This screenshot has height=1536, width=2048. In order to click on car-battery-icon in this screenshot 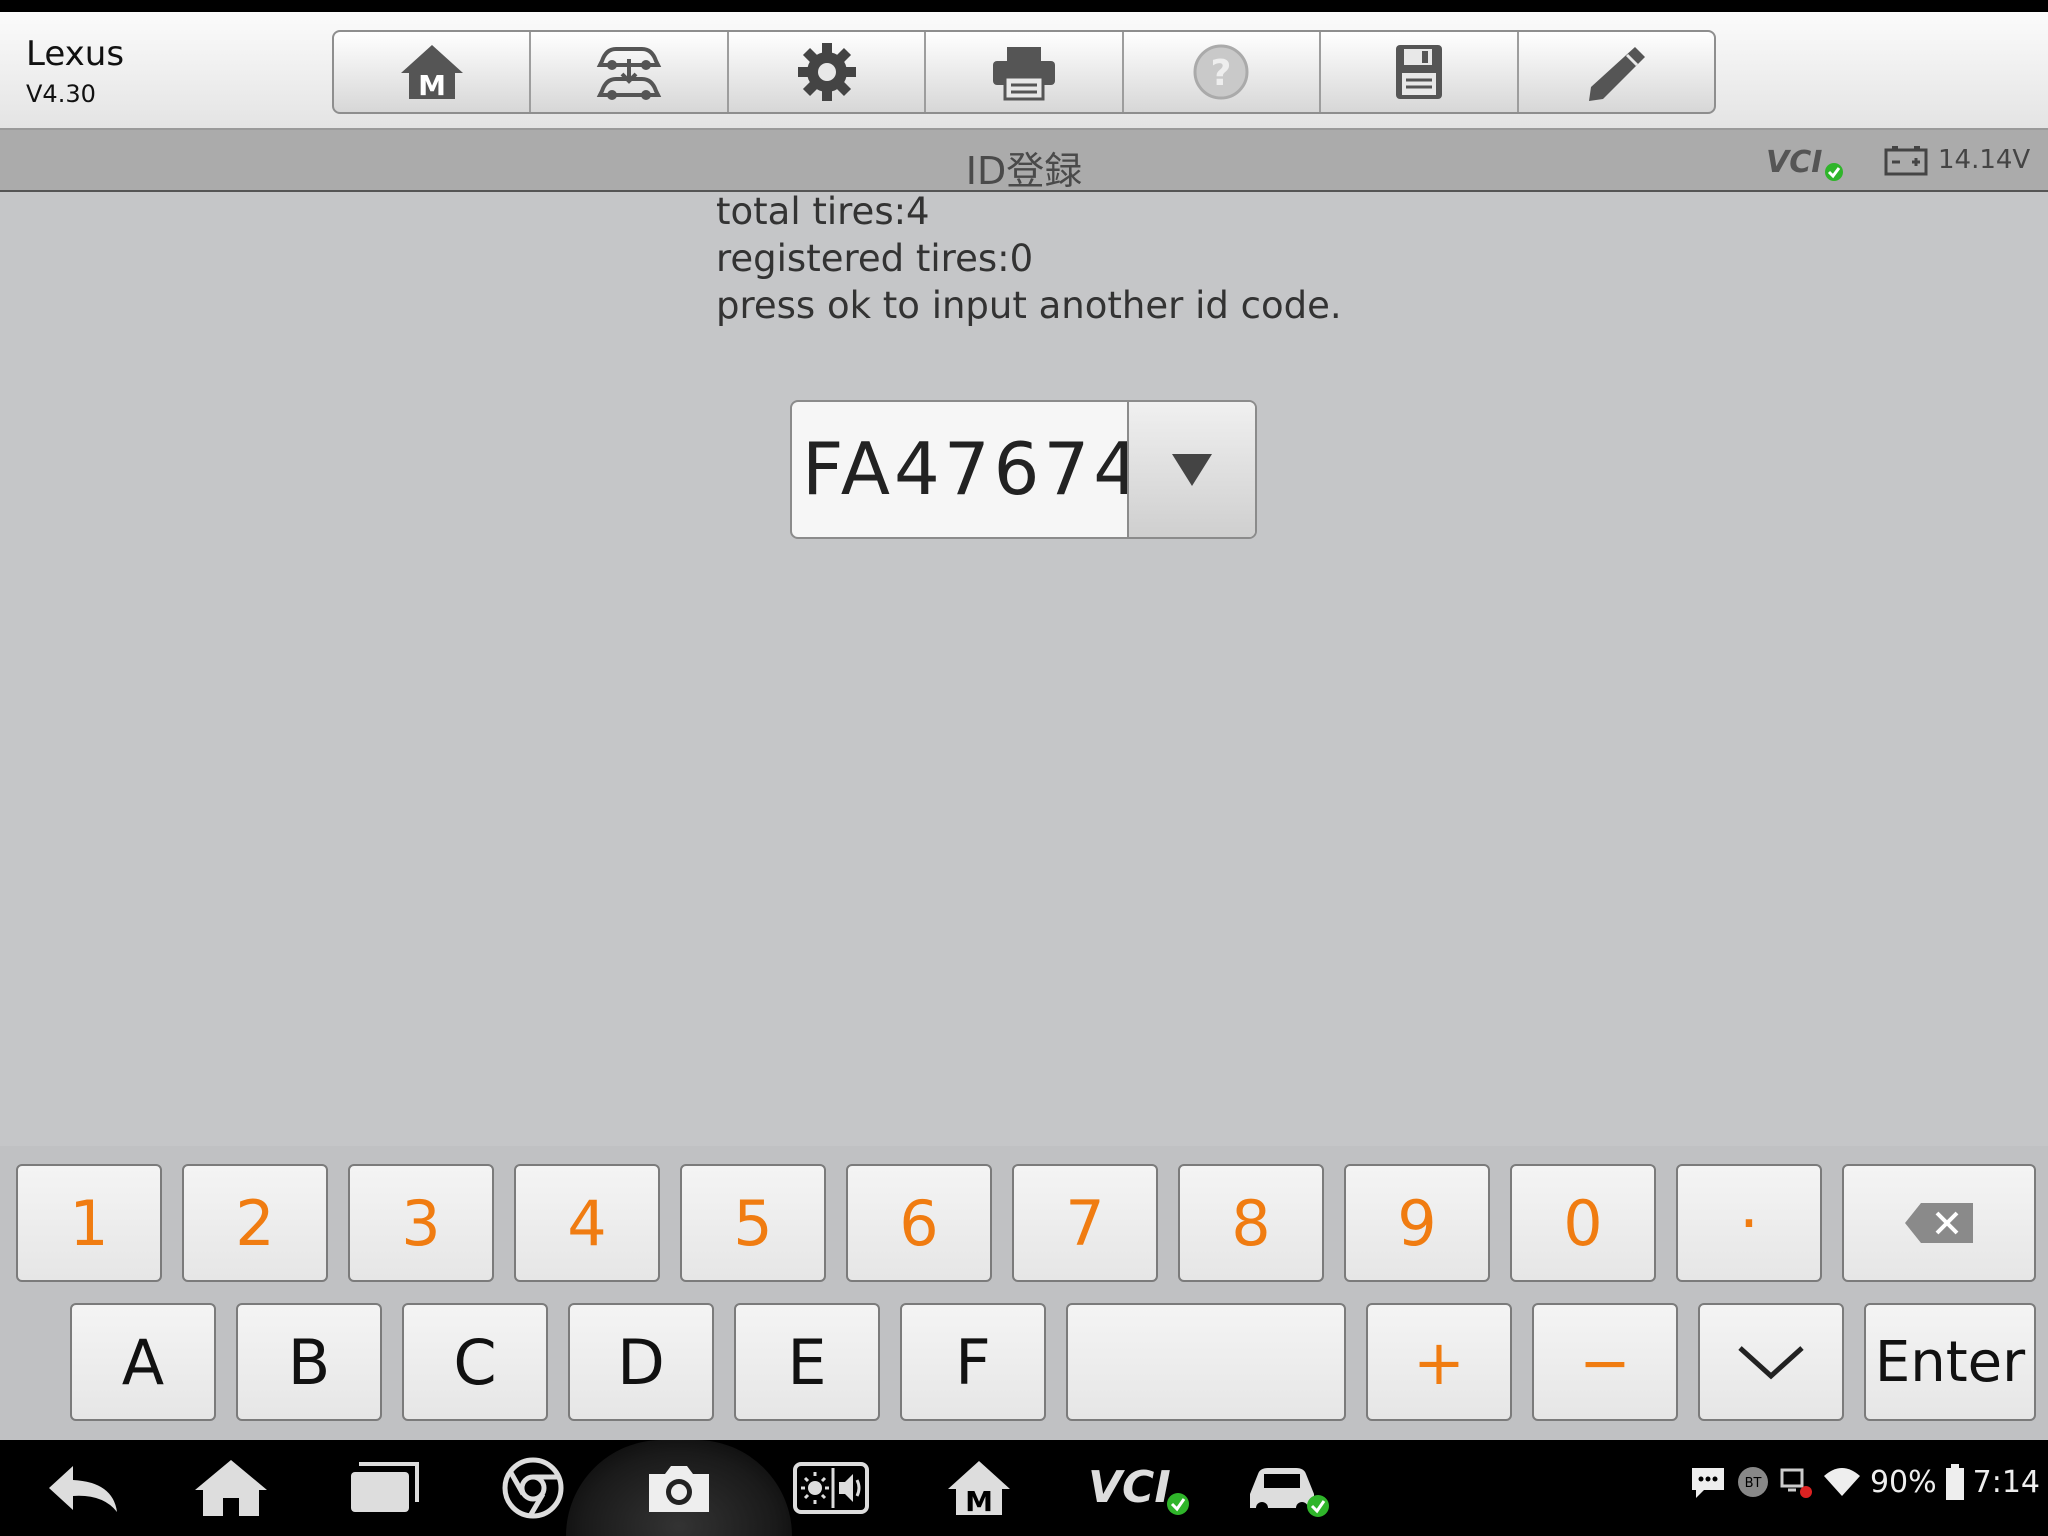, I will do `click(1906, 161)`.